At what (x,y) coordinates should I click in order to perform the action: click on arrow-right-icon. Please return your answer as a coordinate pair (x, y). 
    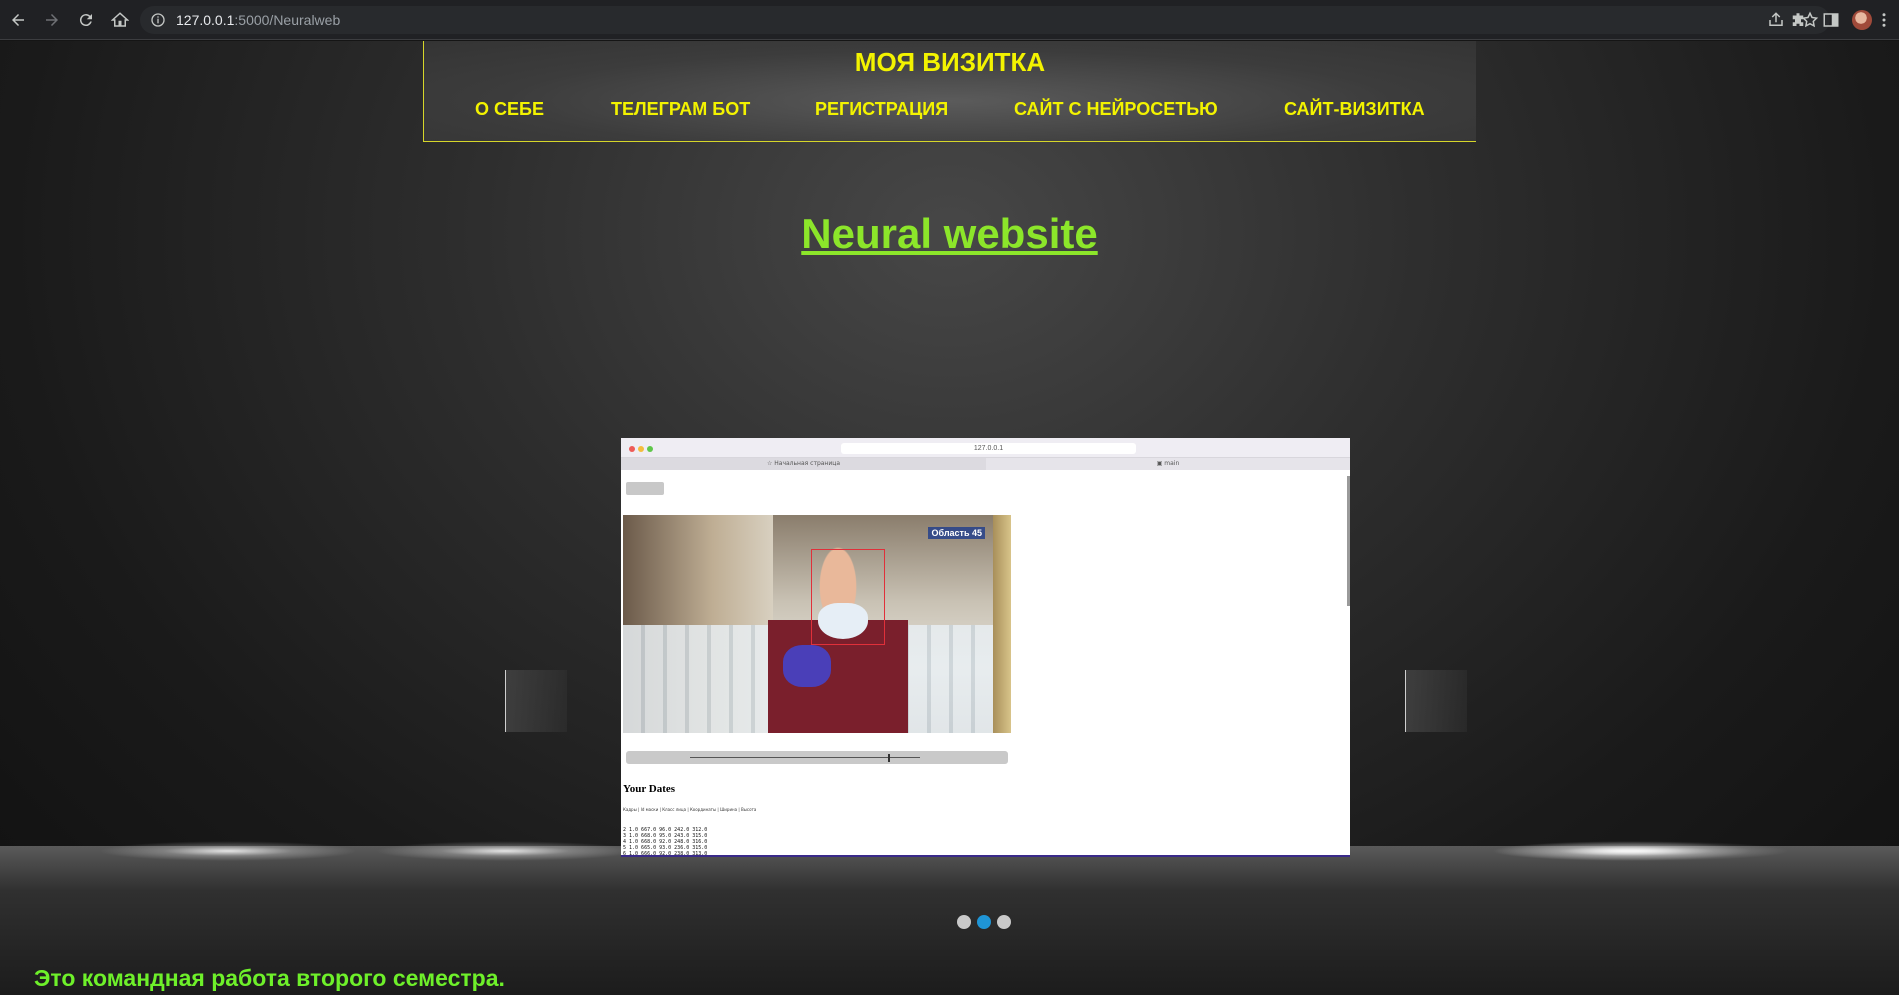
    Looking at the image, I should click on (52, 19).